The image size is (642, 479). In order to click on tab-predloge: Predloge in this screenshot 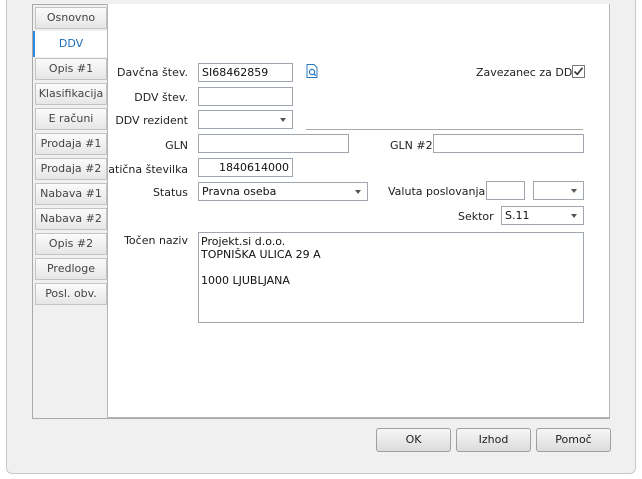, I will do `click(71, 269)`.